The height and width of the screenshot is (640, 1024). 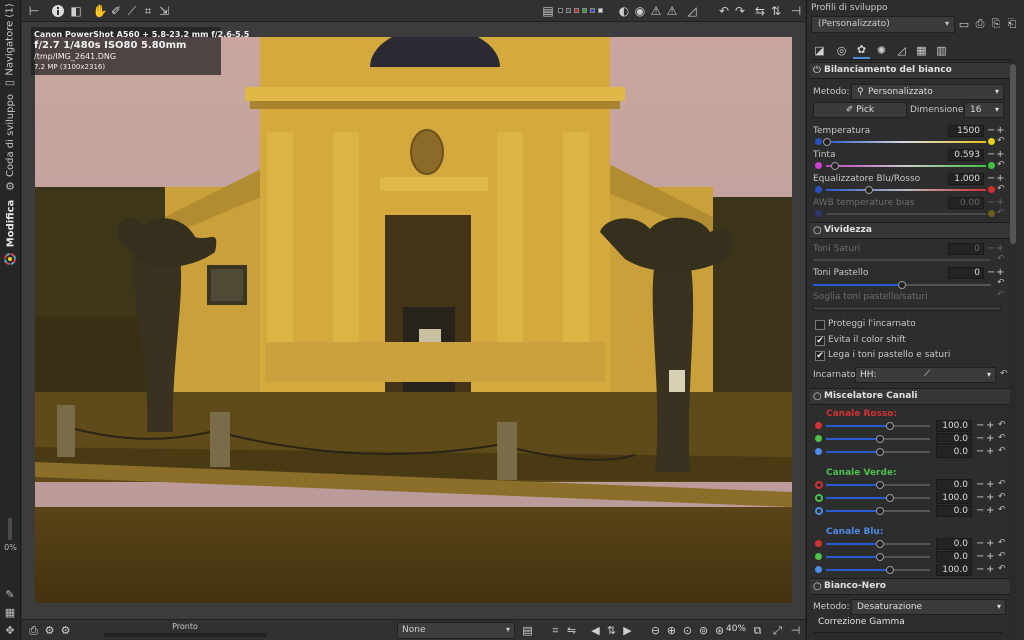 What do you see at coordinates (456, 630) in the screenshot?
I see `preview-mode-select: None ▾` at bounding box center [456, 630].